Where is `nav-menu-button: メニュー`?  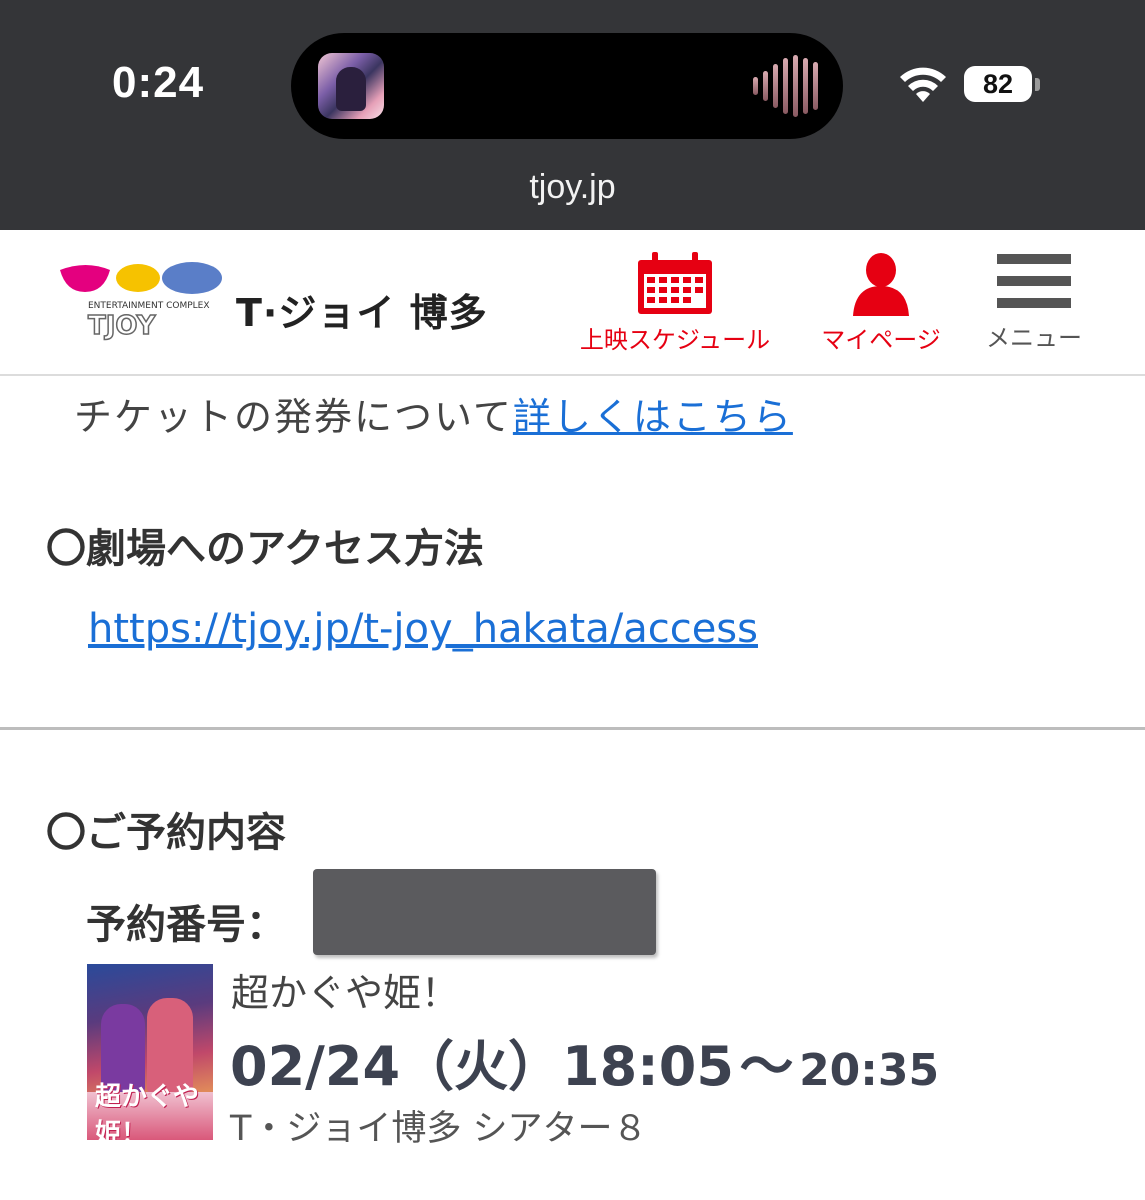
nav-menu-button: メニュー is located at coordinates (1034, 302).